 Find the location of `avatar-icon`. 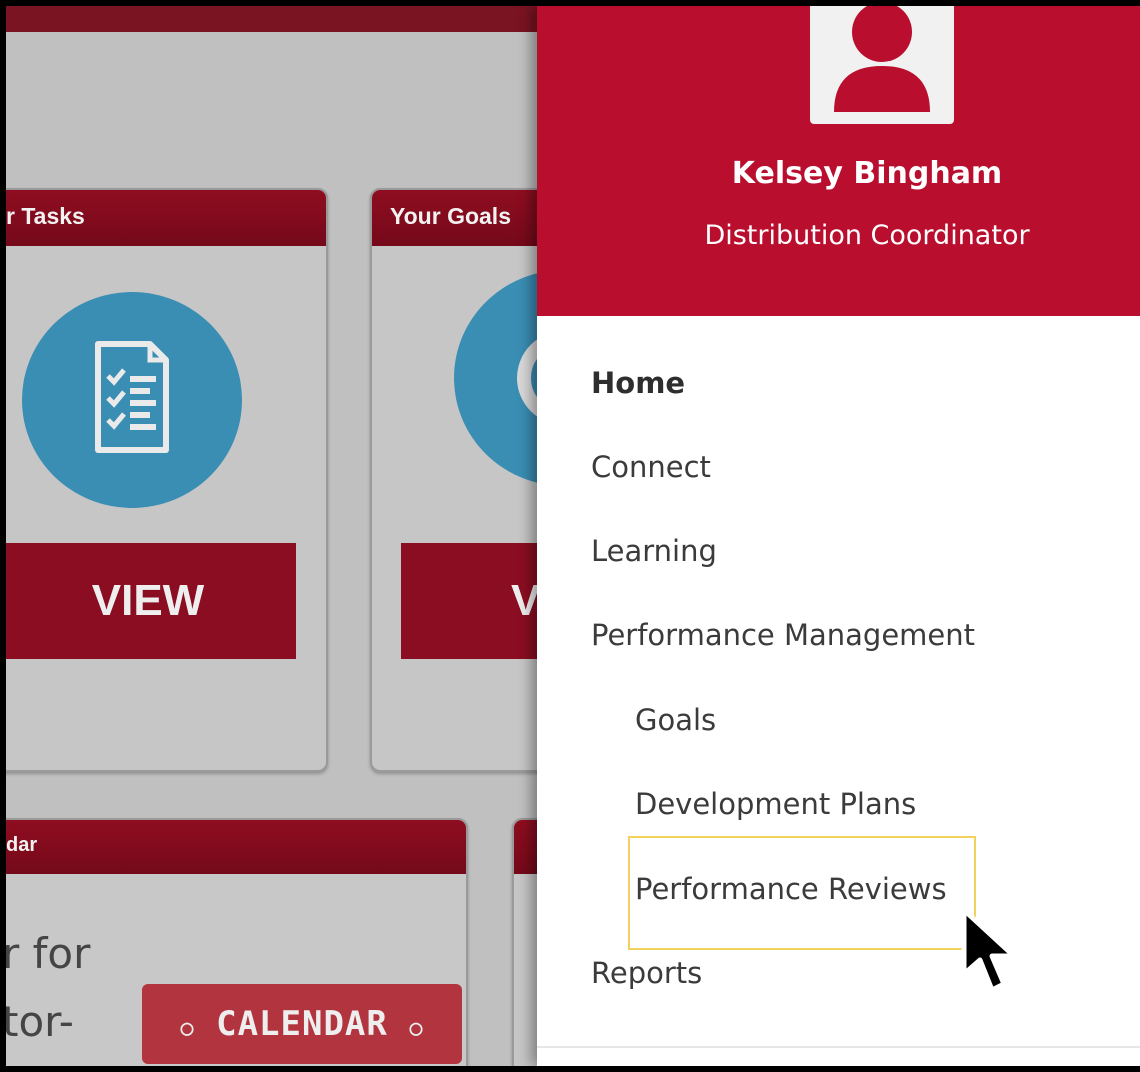

avatar-icon is located at coordinates (882, 59).